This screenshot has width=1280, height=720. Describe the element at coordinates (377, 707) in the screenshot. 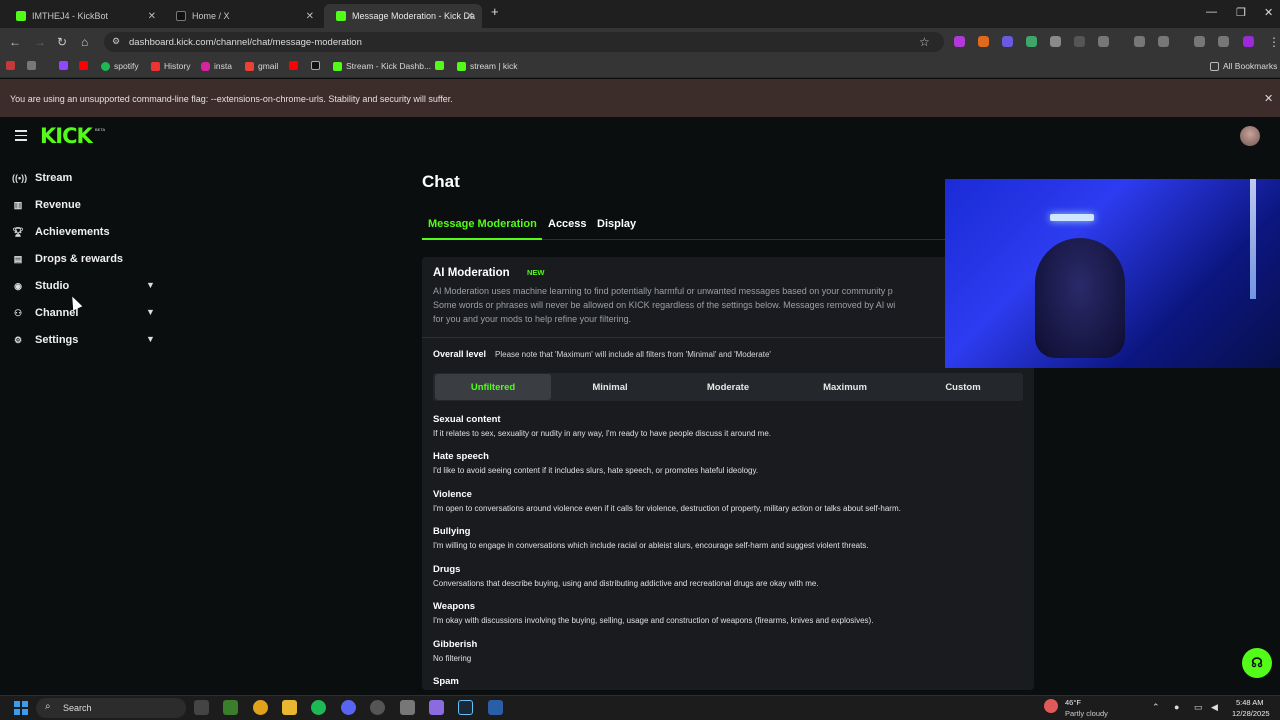

I see `obs-icon` at that location.